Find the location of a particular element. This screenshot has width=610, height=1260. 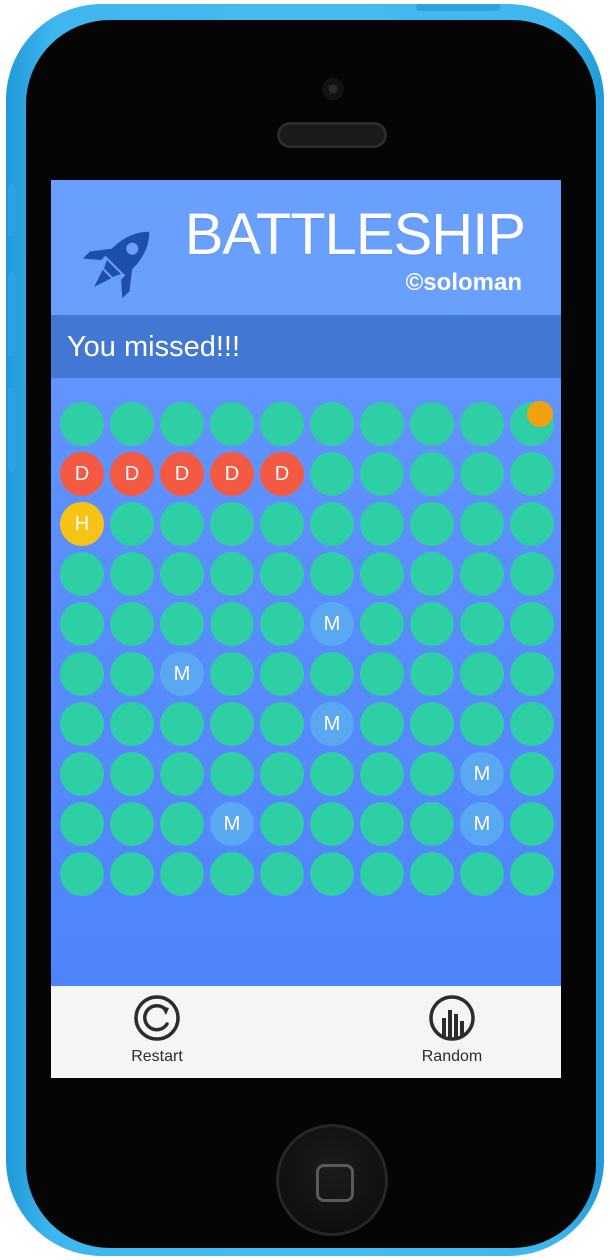

board-cell-hit: H is located at coordinates (82, 524).